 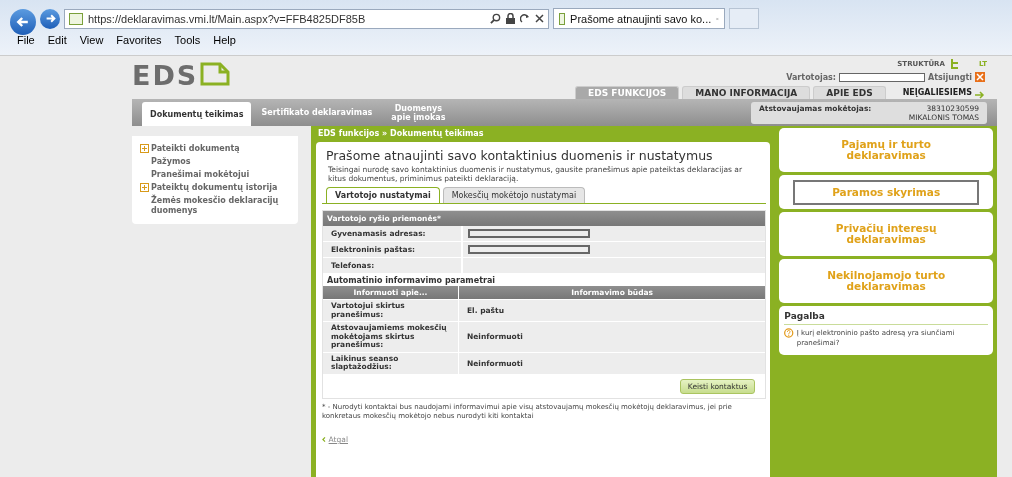 What do you see at coordinates (514, 195) in the screenshot?
I see `settings-tab: Mokesčių mokėtojo nustatymai` at bounding box center [514, 195].